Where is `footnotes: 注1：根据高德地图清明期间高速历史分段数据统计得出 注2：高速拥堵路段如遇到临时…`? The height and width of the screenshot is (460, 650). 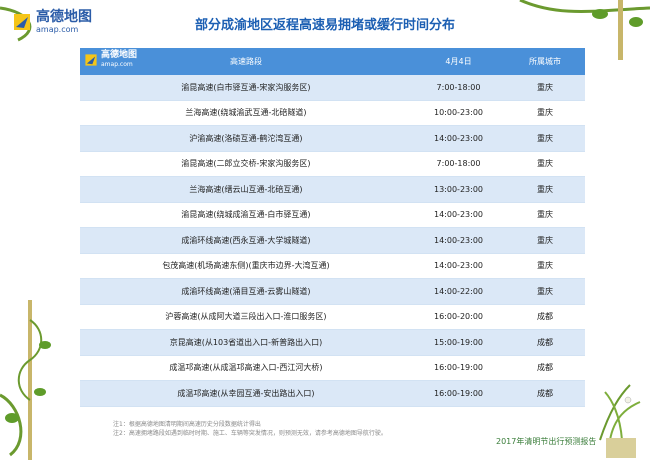 footnotes: 注1：根据高德地图清明期间高速历史分段数据统计得出 注2：高速拥堵路段如遇到临时… is located at coordinates (250, 429).